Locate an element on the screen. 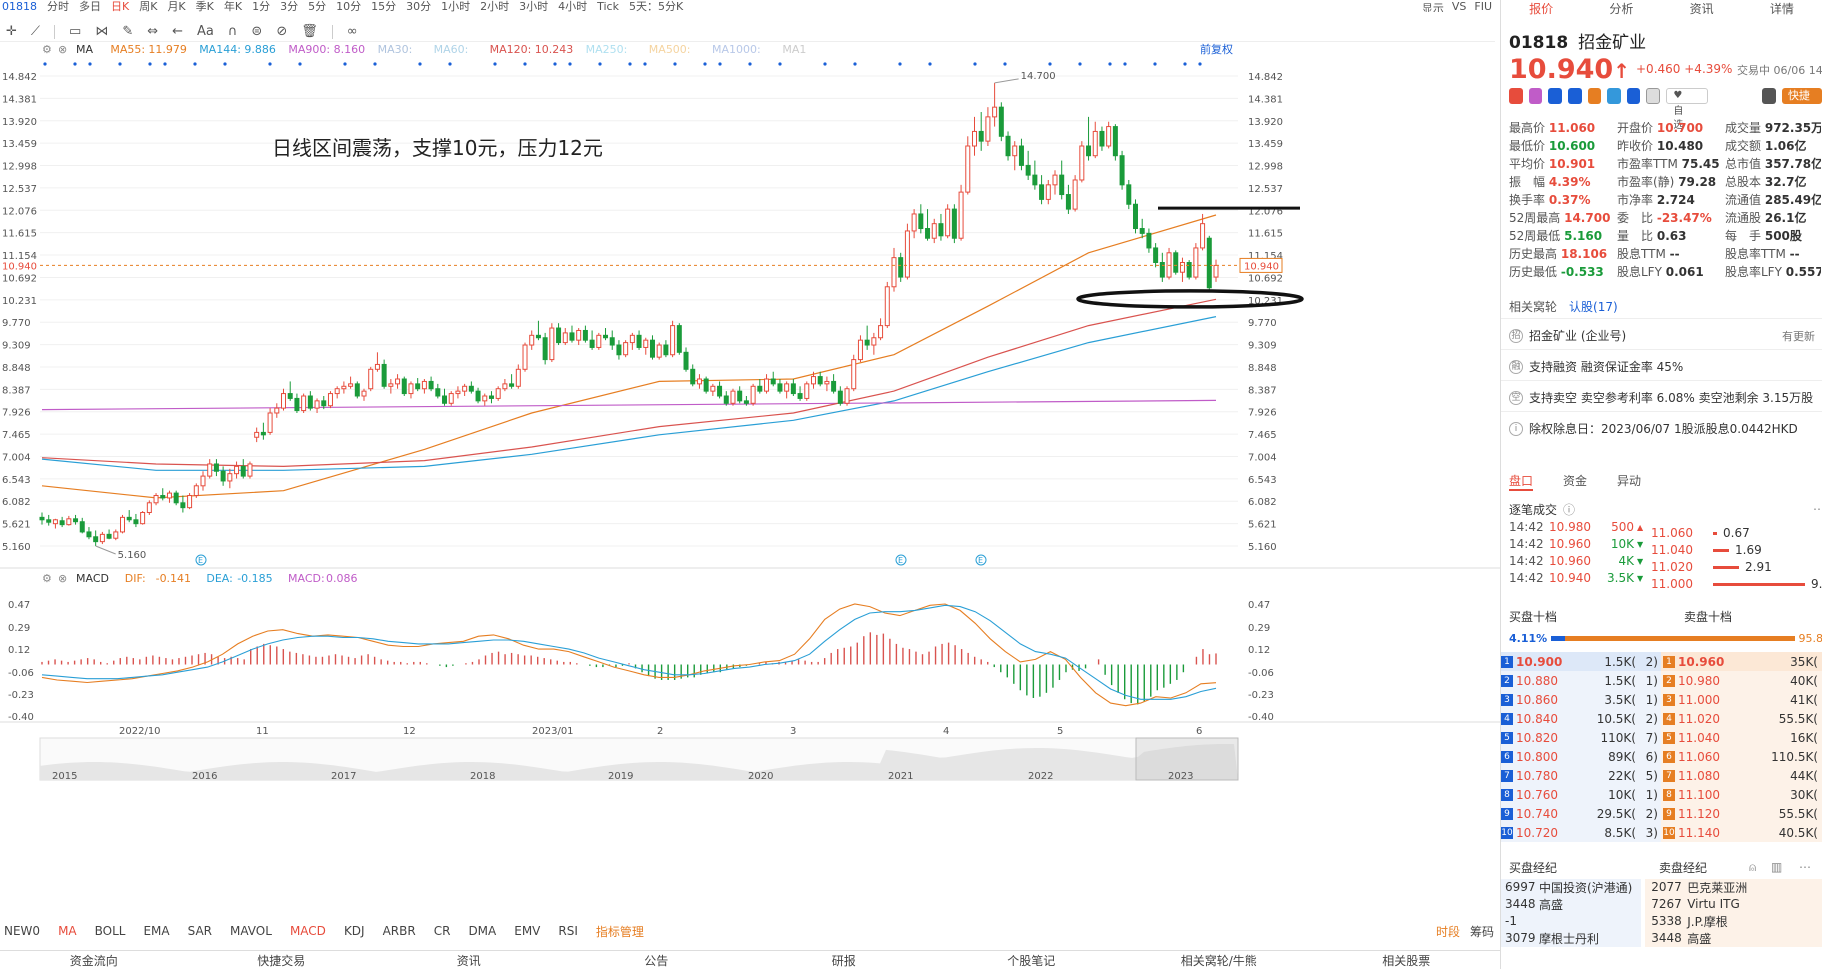  period-tab-14: 1小时 is located at coordinates (455, 6).